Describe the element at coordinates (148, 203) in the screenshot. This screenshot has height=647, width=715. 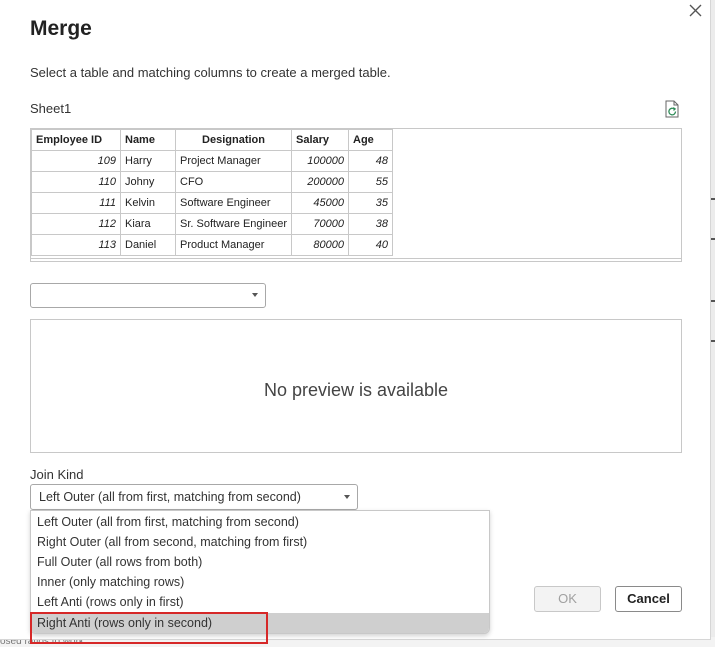
I see `cell-name: Kelvin` at that location.